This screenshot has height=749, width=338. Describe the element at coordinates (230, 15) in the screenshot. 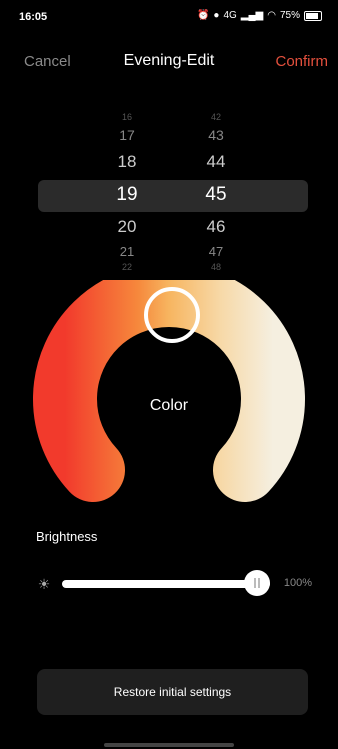

I see `network-label: 4G` at that location.